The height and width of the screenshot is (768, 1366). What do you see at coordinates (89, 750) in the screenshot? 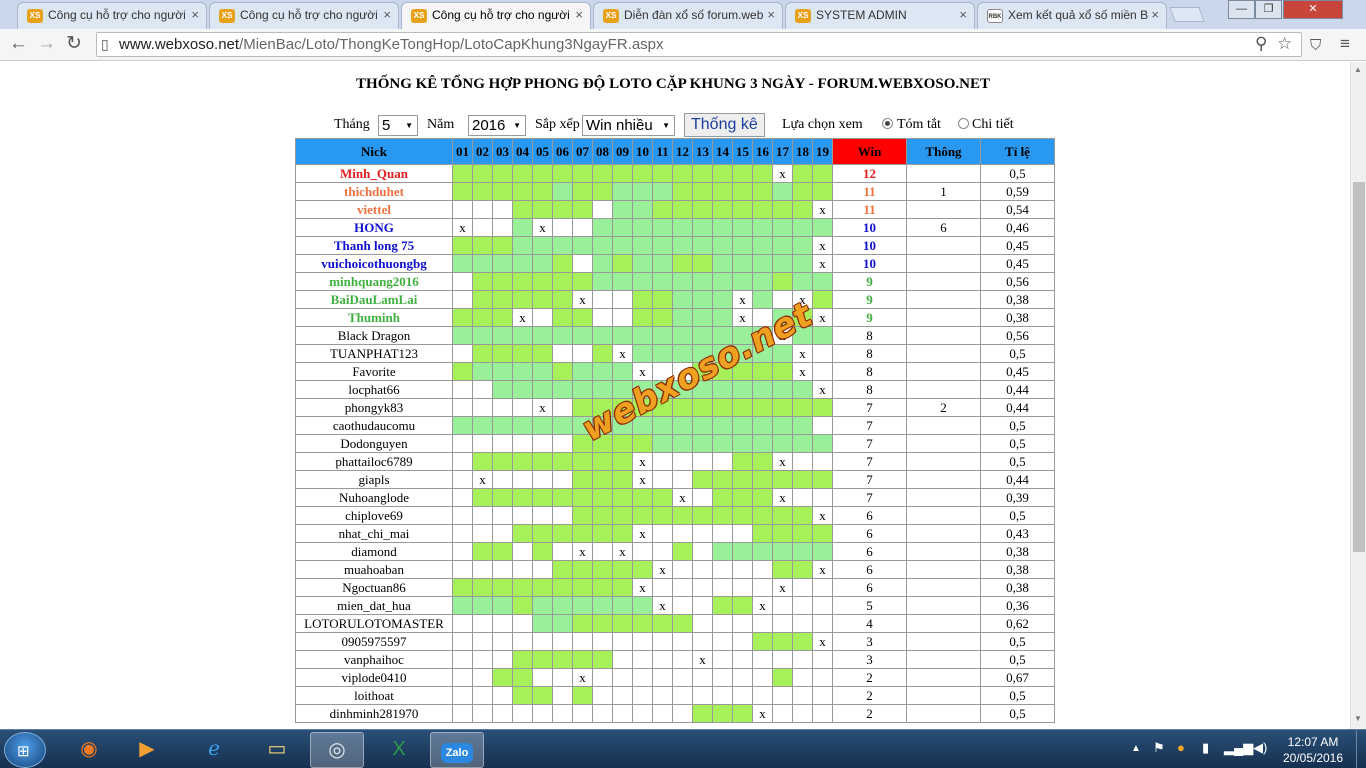
I see `taskbar-app-button: ◉` at bounding box center [89, 750].